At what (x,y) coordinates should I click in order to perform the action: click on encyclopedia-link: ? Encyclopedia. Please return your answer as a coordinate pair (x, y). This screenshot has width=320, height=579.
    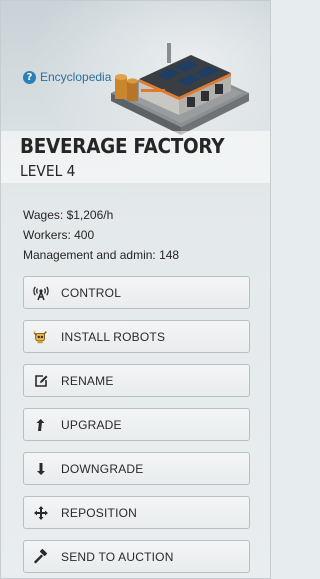
    Looking at the image, I should click on (67, 77).